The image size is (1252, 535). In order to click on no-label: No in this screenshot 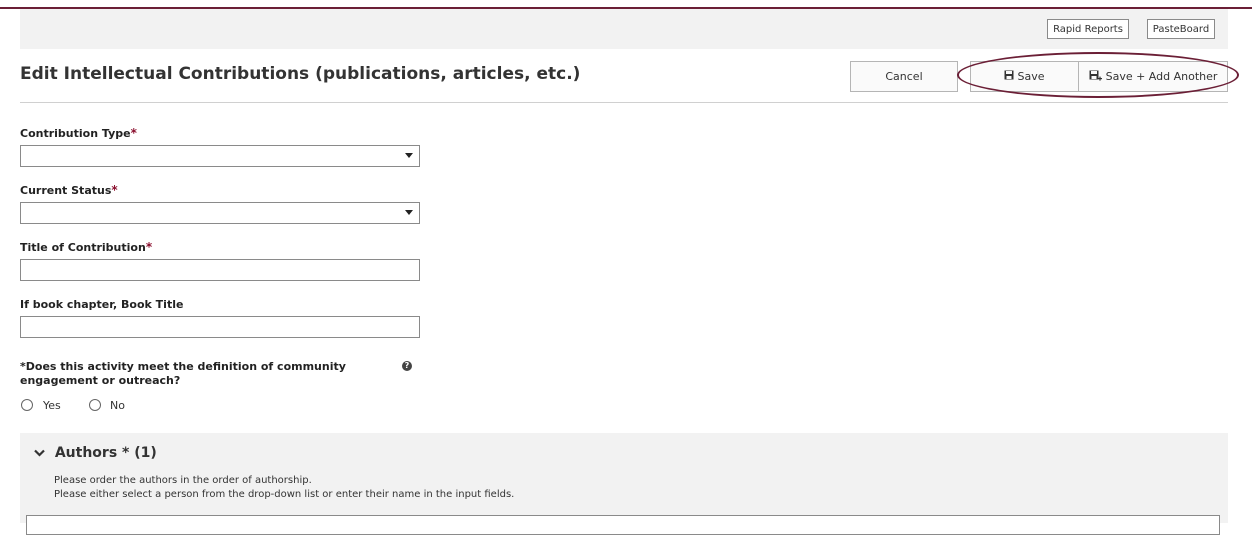, I will do `click(117, 405)`.